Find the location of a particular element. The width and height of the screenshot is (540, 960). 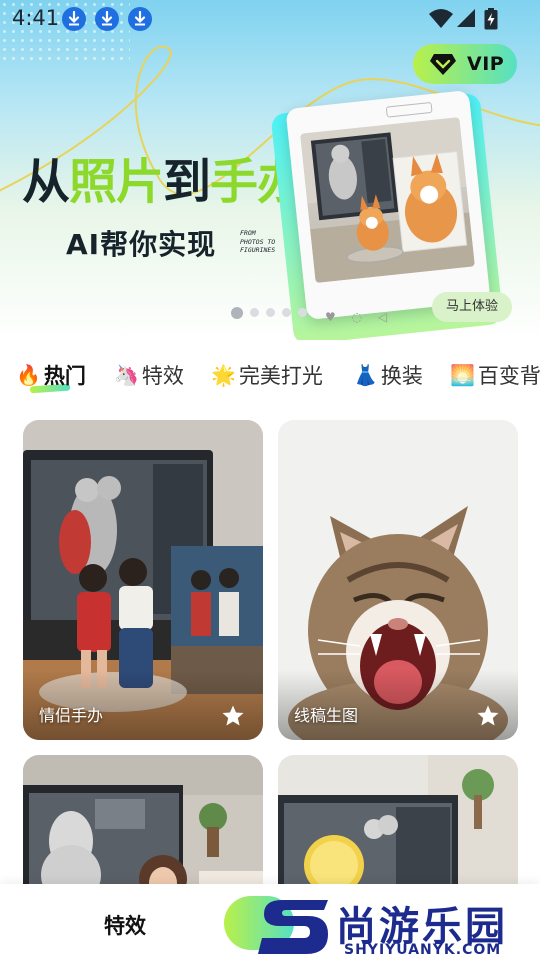

try-now-button: 马上体验 is located at coordinates (472, 307).